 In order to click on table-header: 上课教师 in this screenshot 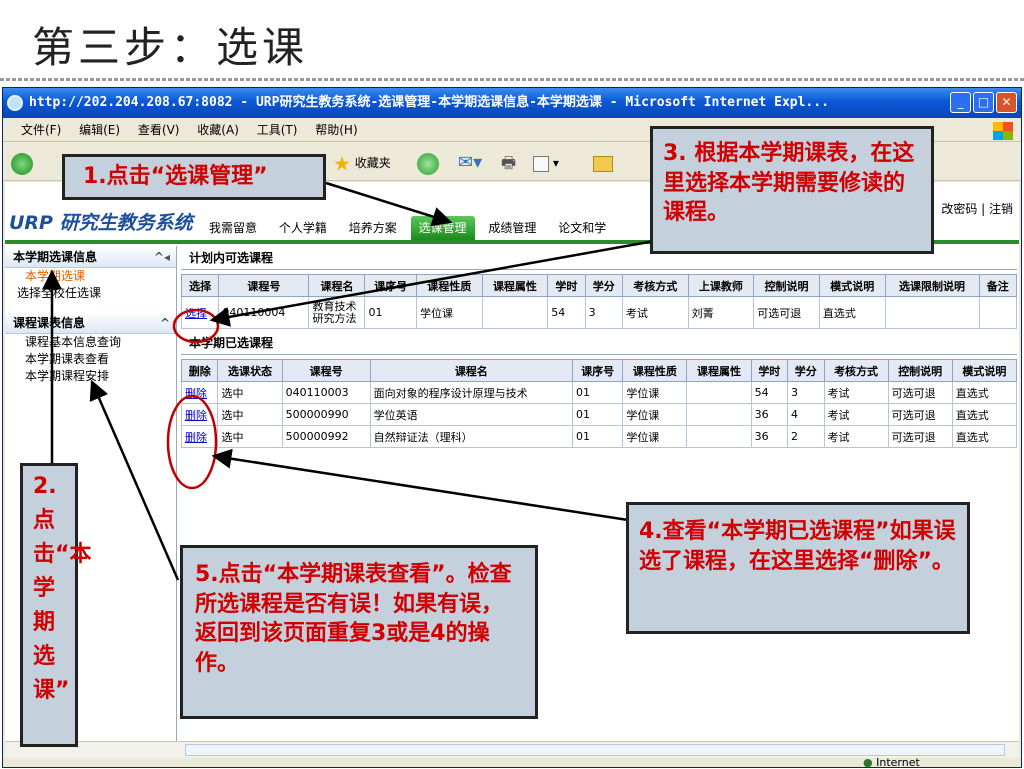, I will do `click(721, 285)`.